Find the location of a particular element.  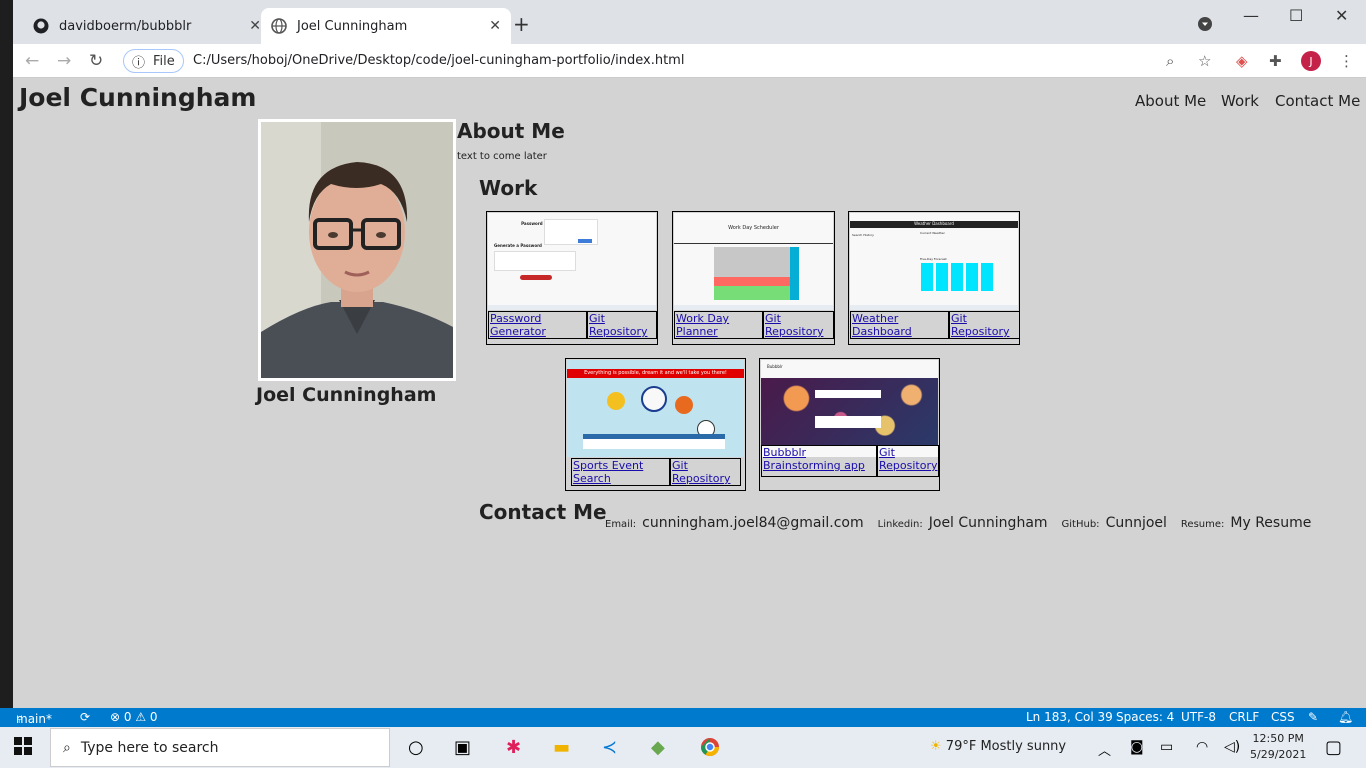

window-close-icon: ✕ is located at coordinates (1341, 15).